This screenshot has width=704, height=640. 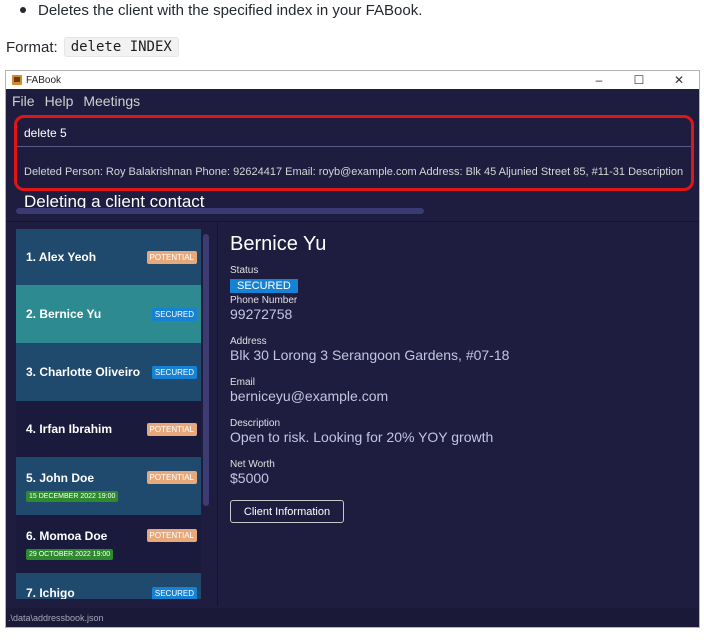 What do you see at coordinates (352, 80) in the screenshot?
I see `title-bar: FABook – ☐ ✕` at bounding box center [352, 80].